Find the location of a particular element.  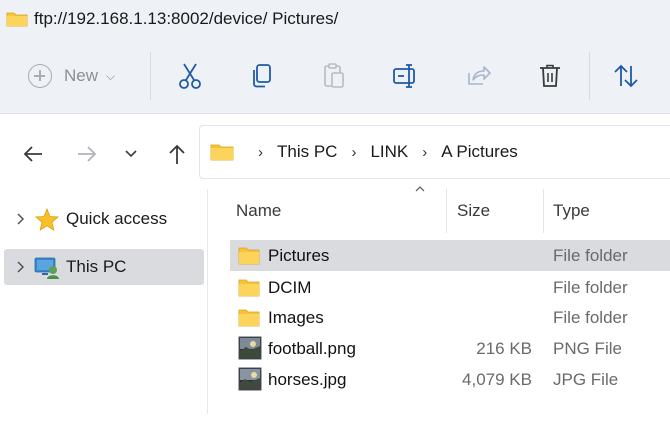

paste-button is located at coordinates (334, 76).